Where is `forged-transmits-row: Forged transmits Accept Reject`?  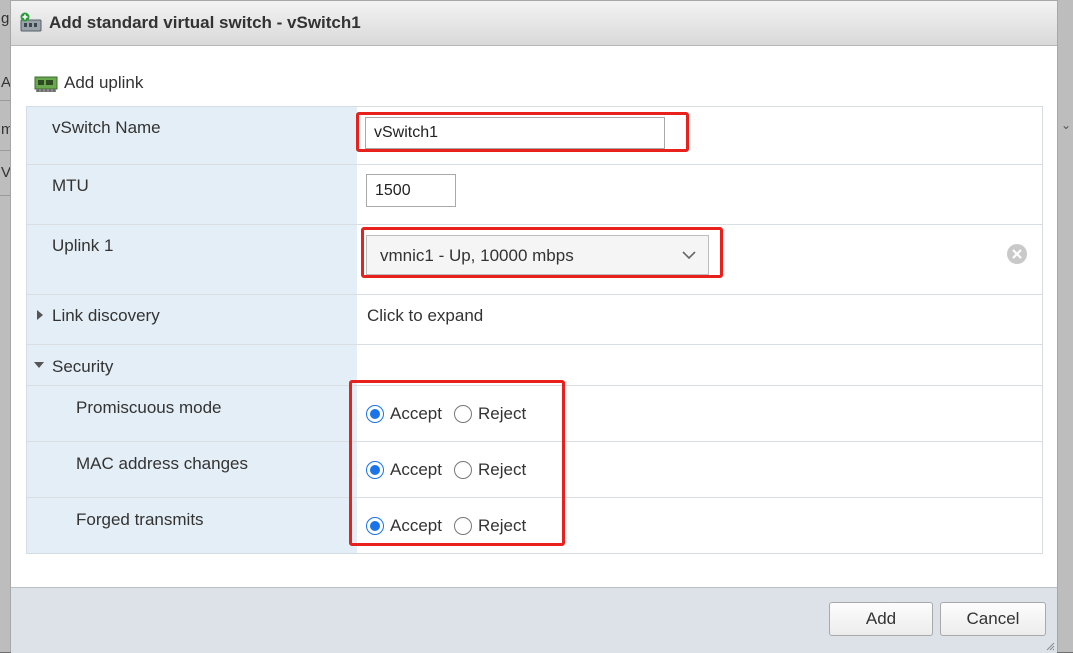 forged-transmits-row: Forged transmits Accept Reject is located at coordinates (534, 525).